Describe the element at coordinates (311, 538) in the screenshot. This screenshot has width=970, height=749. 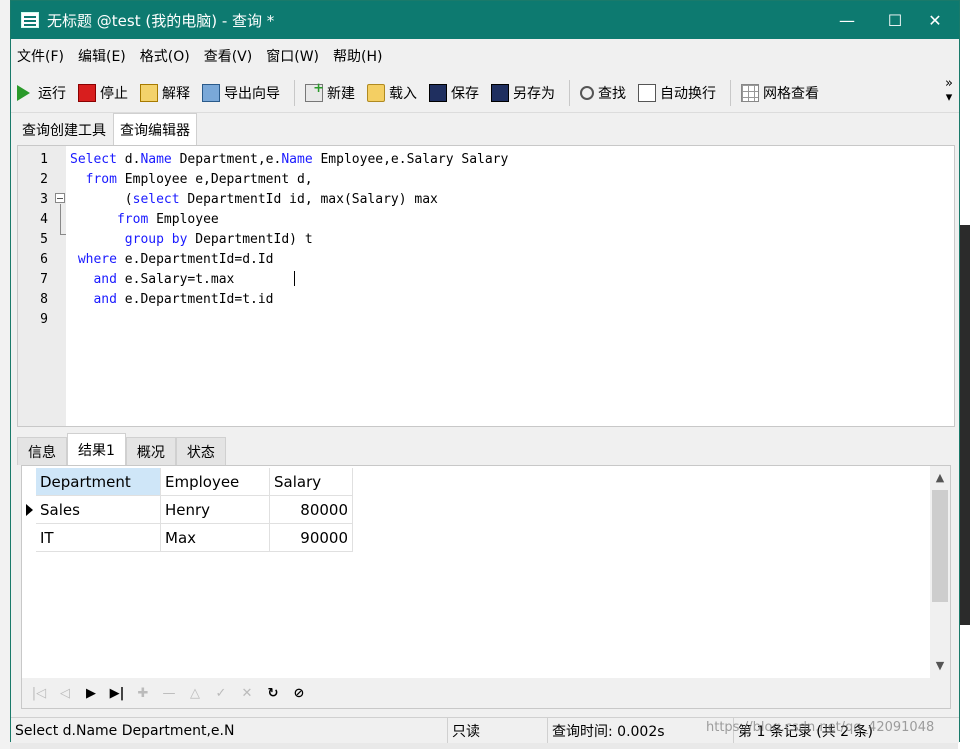
I see `table-cell: 90000` at that location.